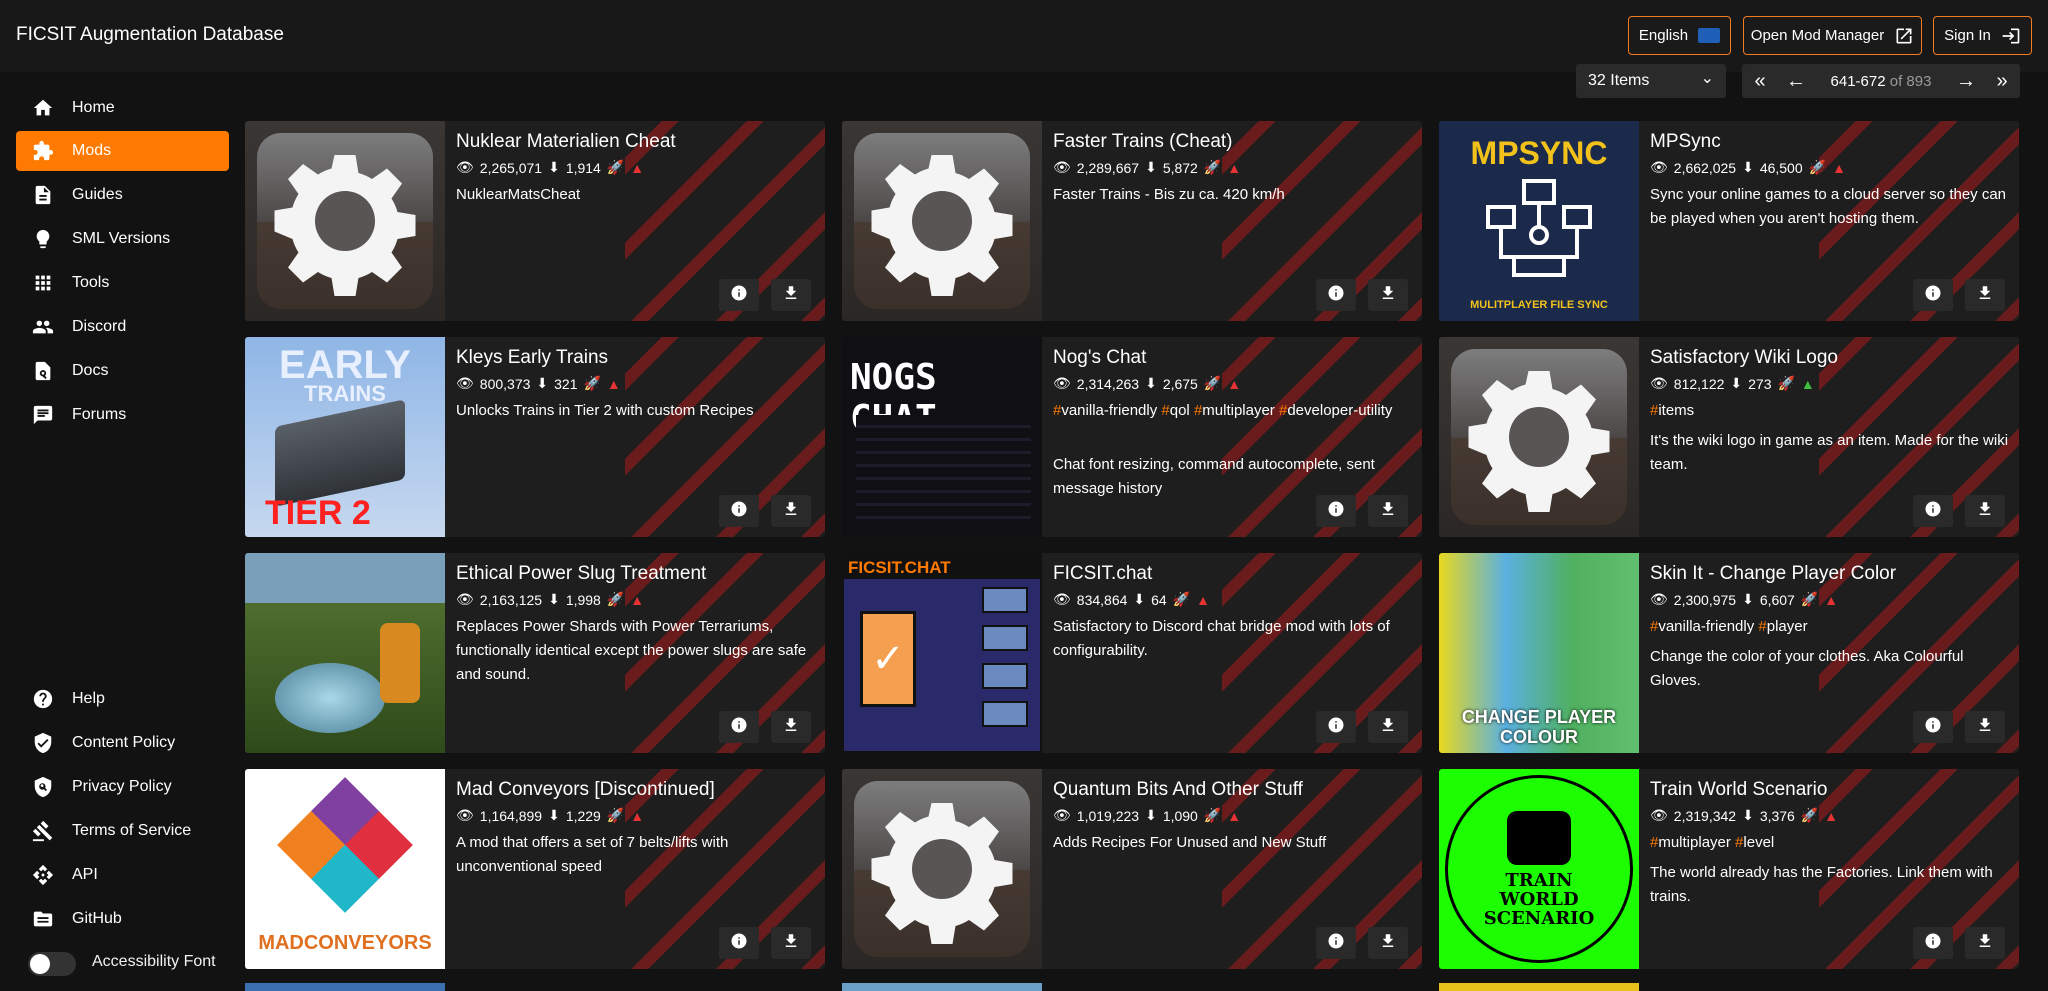  I want to click on items-per-page-select: 32 Items, so click(1651, 81).